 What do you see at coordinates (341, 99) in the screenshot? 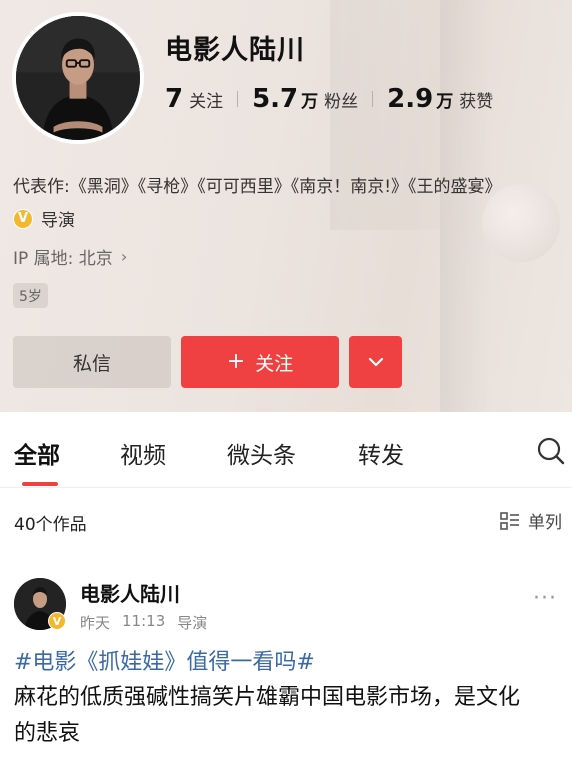
I see `followers-label: 粉丝` at bounding box center [341, 99].